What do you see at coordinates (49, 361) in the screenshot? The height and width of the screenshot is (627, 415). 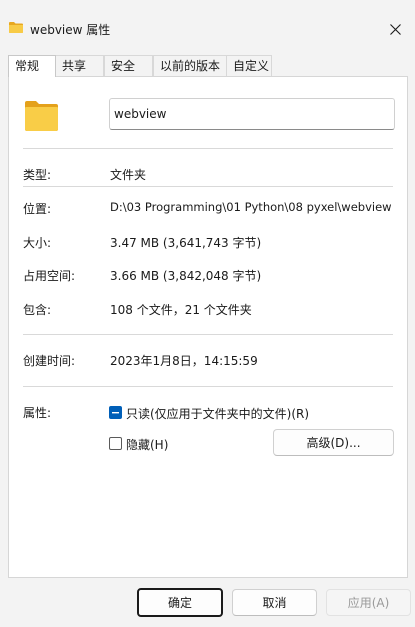 I see `created-label: 创建时间:` at bounding box center [49, 361].